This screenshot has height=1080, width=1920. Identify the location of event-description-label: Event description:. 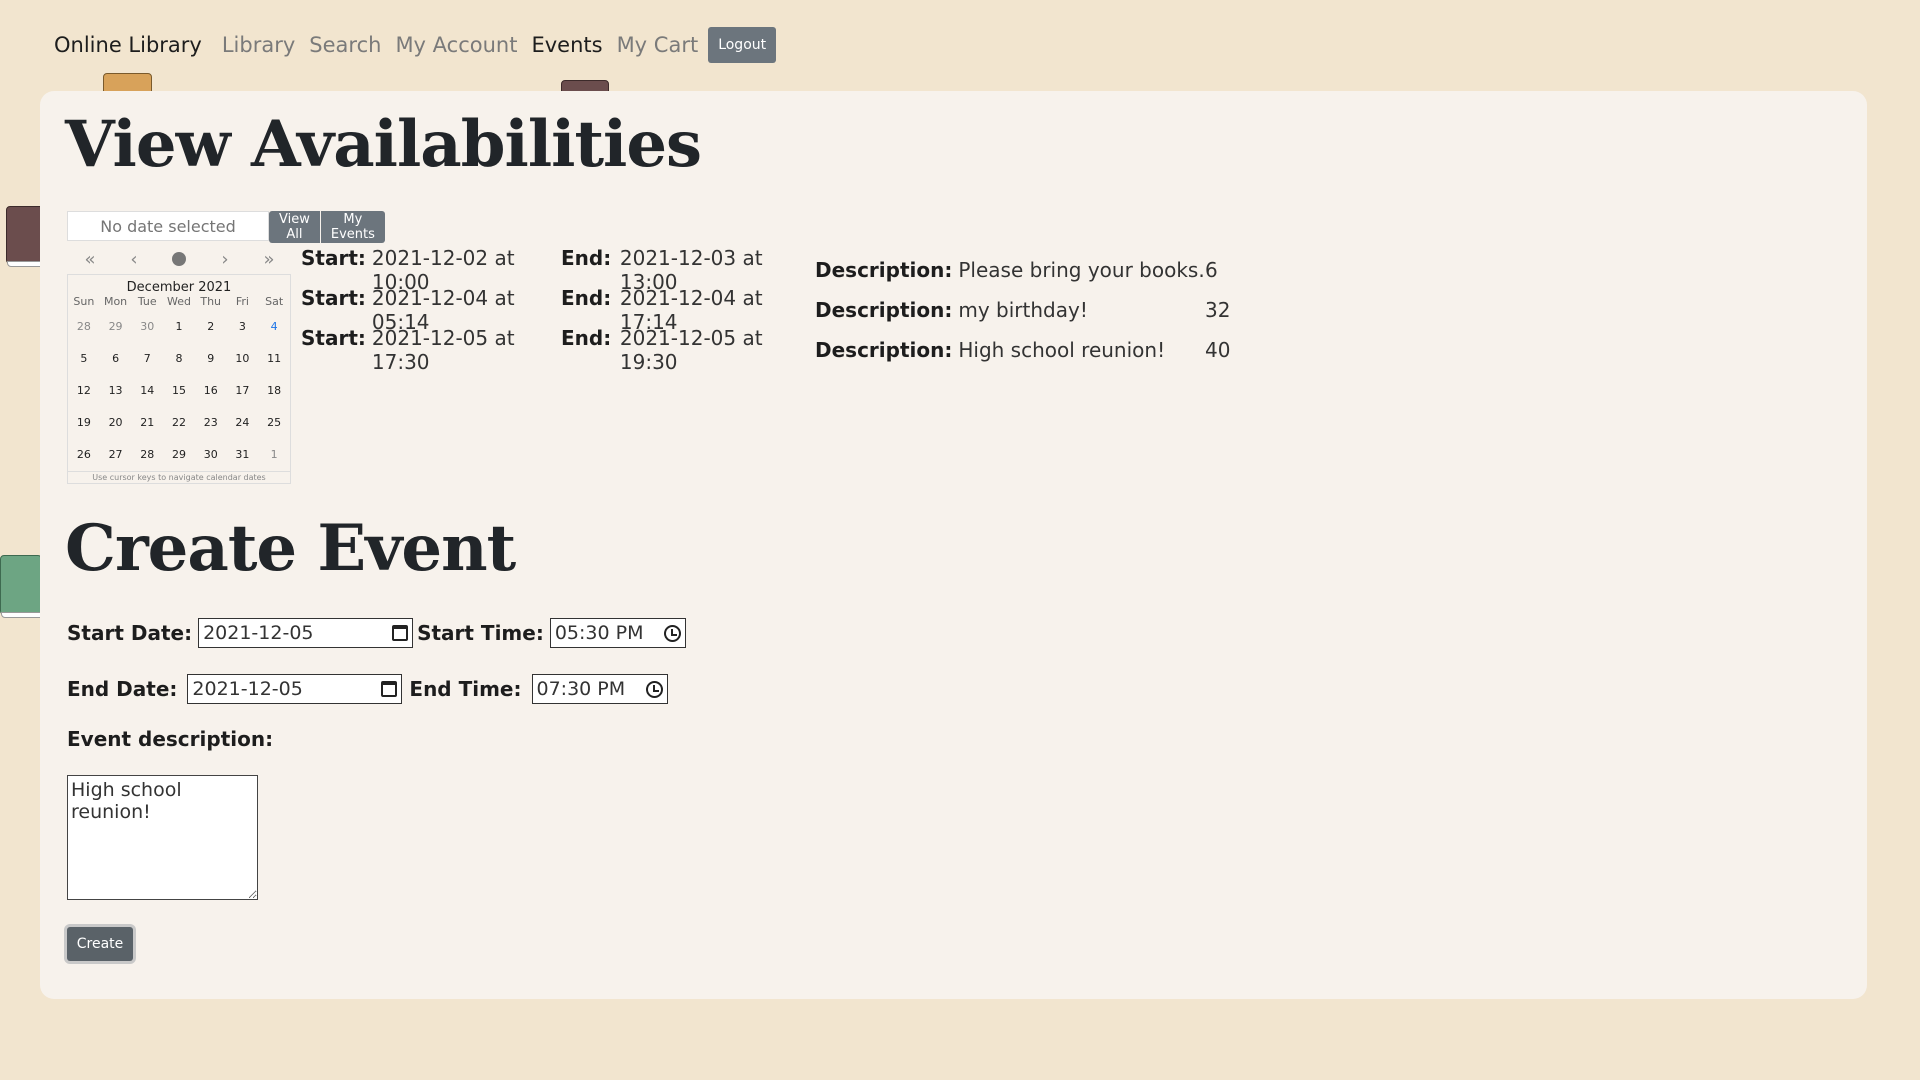
(170, 739).